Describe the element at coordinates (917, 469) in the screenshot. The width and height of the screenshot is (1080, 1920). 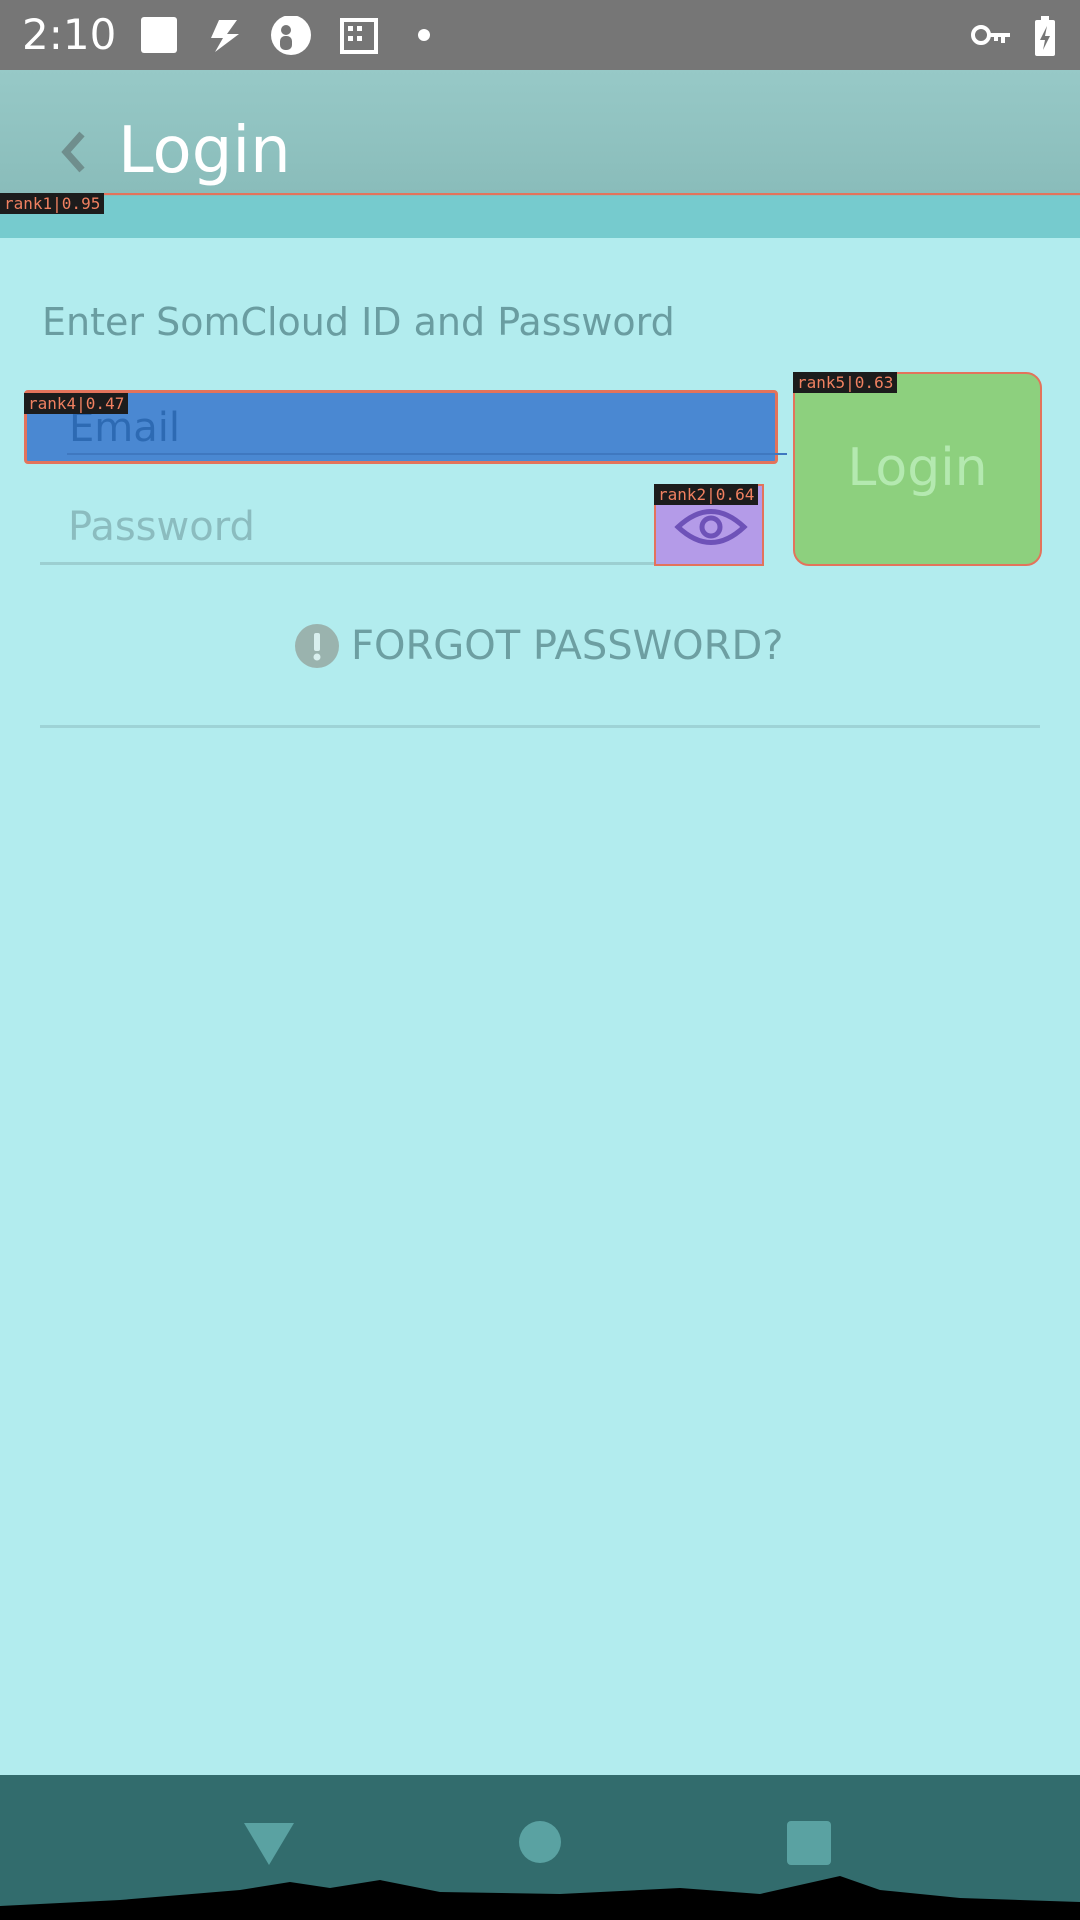
I see `login-button: Login` at that location.